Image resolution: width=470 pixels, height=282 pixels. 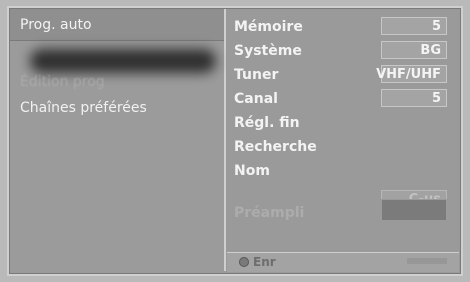 What do you see at coordinates (343, 211) in the screenshot?
I see `row-preampli: Préampli` at bounding box center [343, 211].